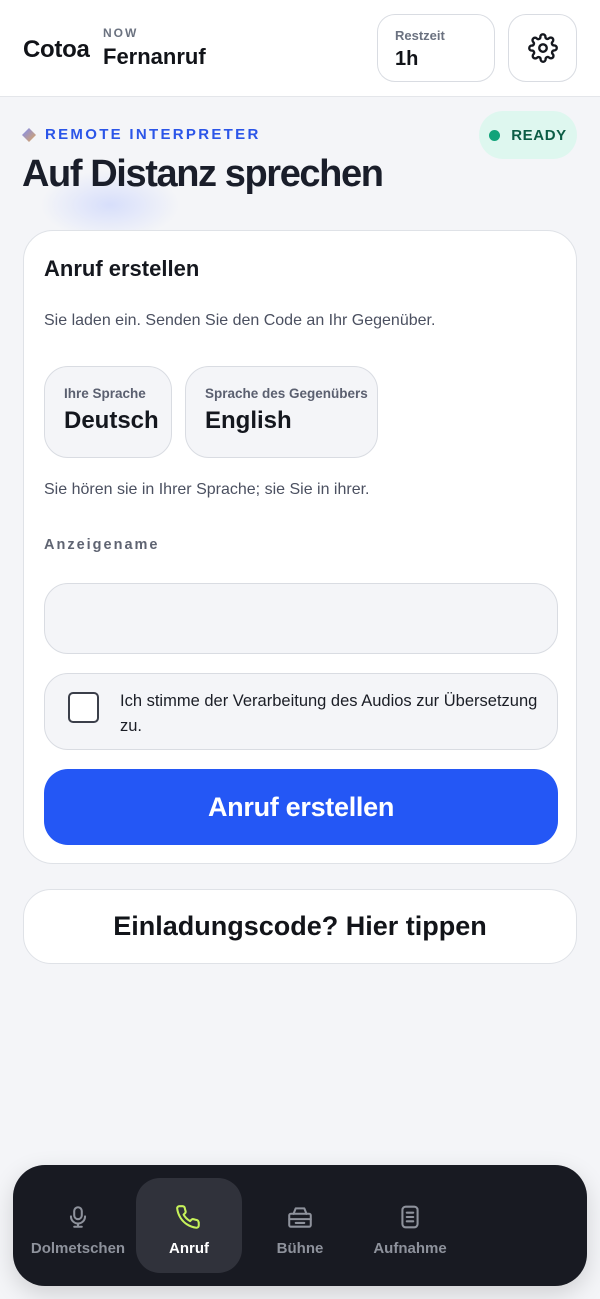  What do you see at coordinates (111, 420) in the screenshot?
I see `my-language-value: Deutsch` at bounding box center [111, 420].